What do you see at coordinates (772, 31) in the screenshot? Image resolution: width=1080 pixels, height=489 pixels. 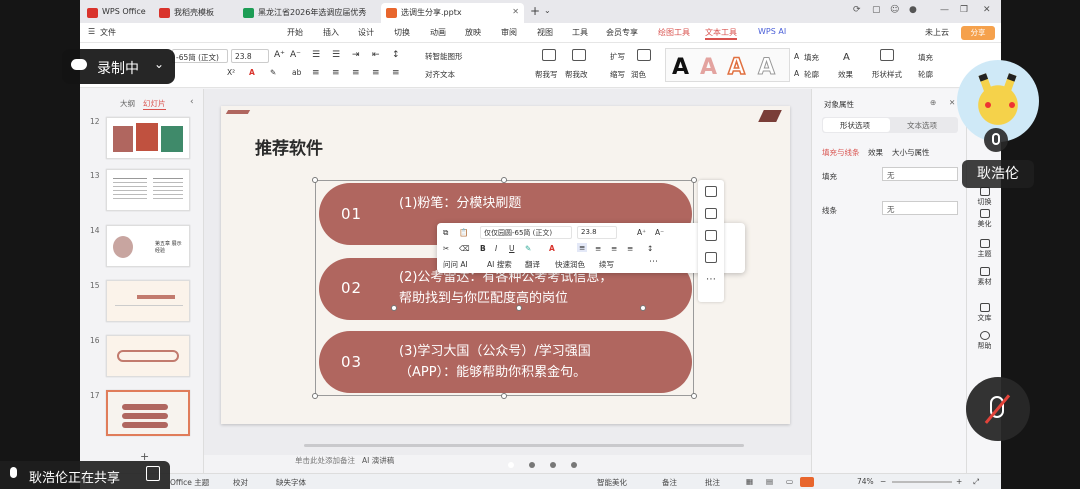 I see `menu-wps-ai: WPS AI` at bounding box center [772, 31].